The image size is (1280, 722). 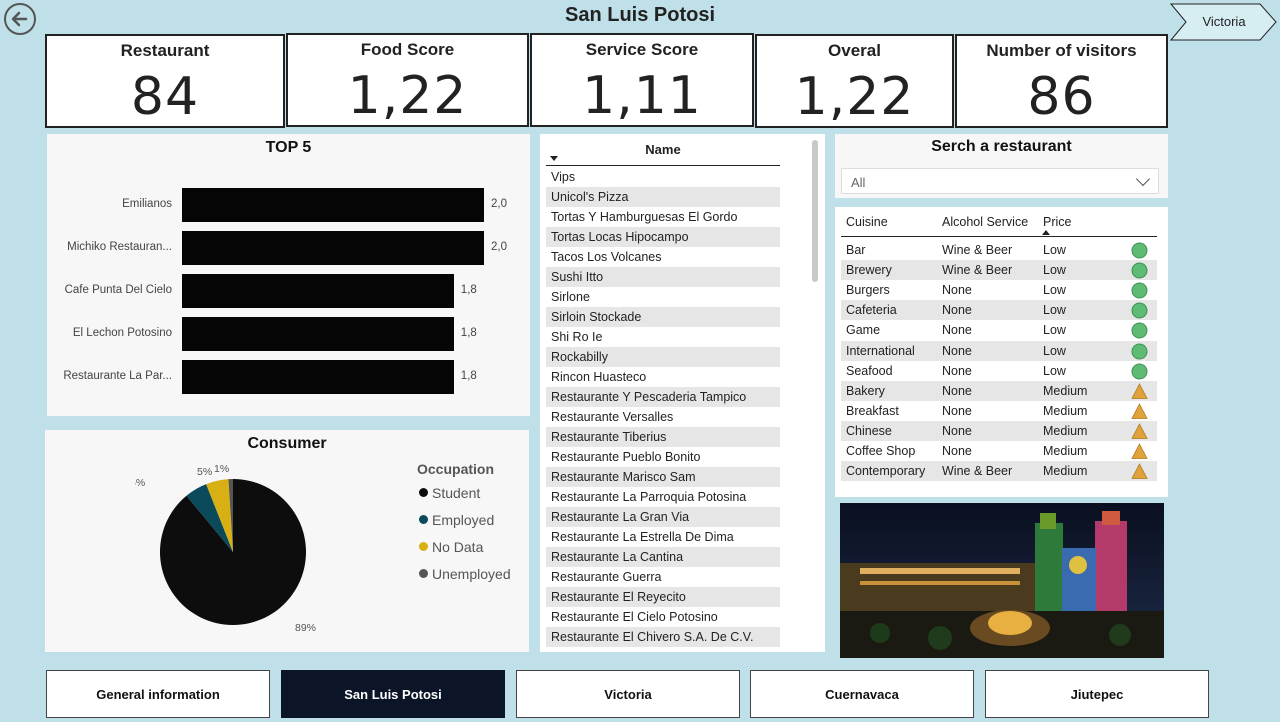 I want to click on names-header: Name, so click(x=663, y=153).